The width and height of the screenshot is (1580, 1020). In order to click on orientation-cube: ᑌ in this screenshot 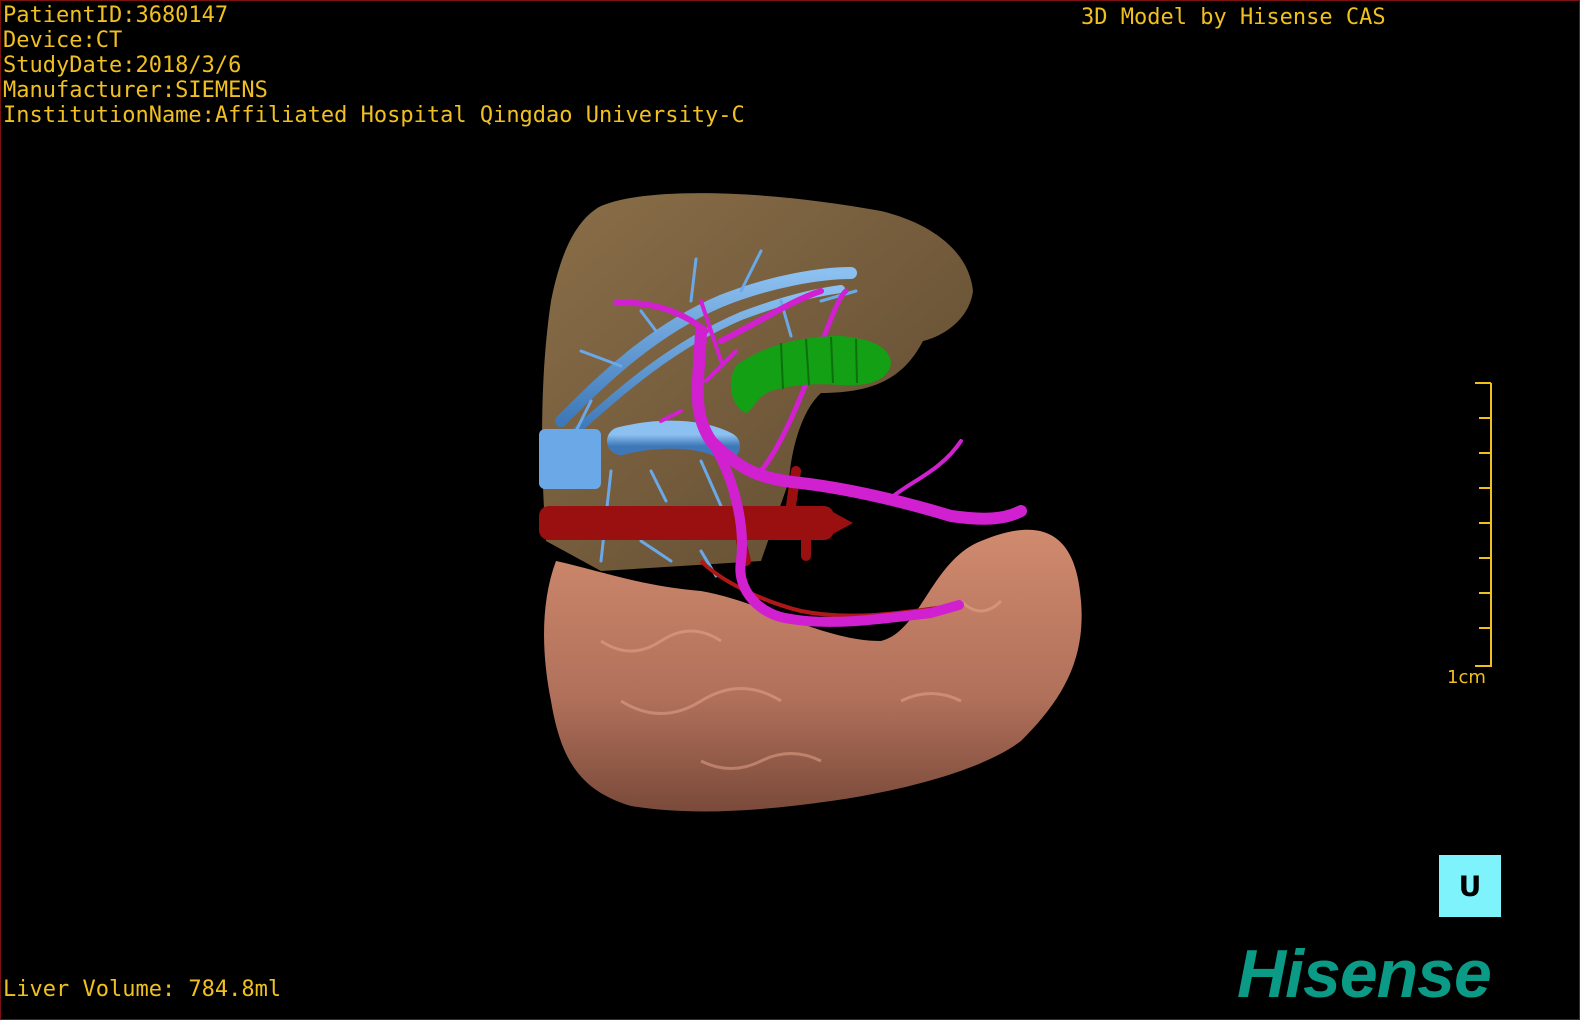, I will do `click(1470, 886)`.